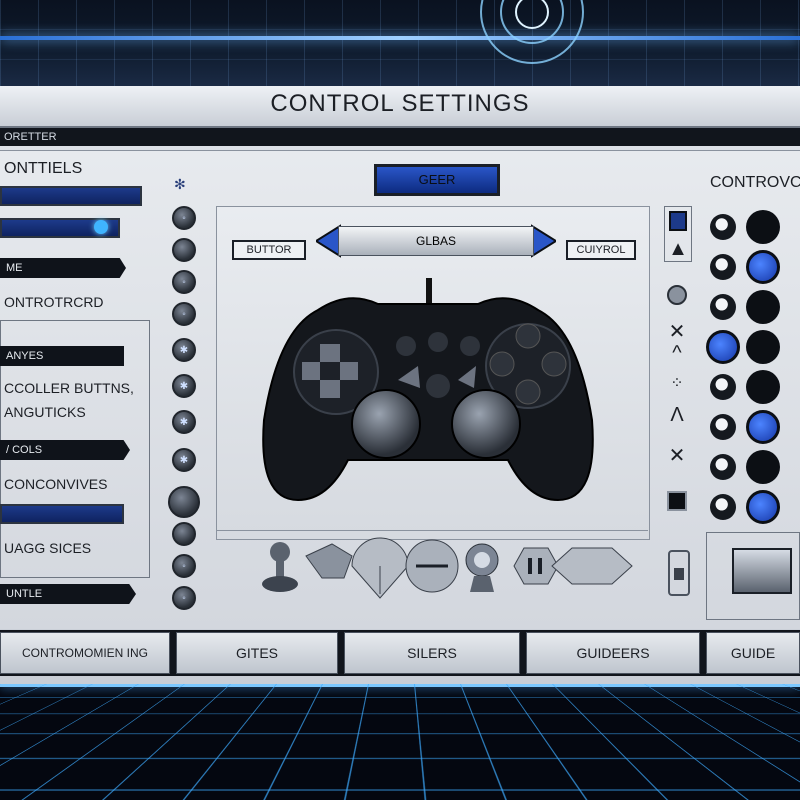 The image size is (800, 800). Describe the element at coordinates (184, 350) in the screenshot. I see `circle-button-5: ✱` at that location.